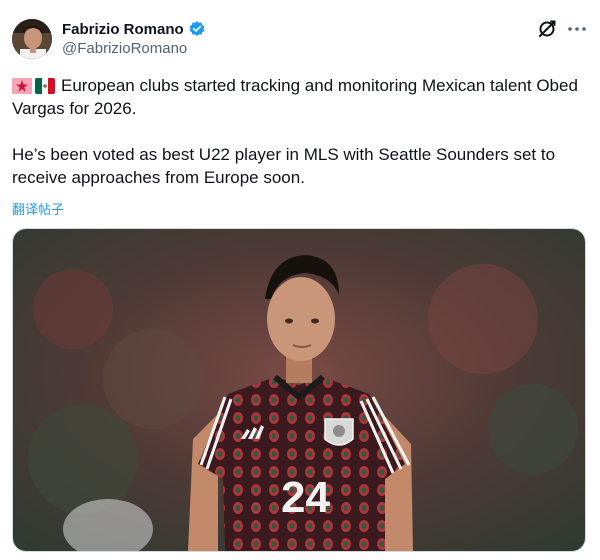  Describe the element at coordinates (305, 497) in the screenshot. I see `jersey-number: 24` at that location.